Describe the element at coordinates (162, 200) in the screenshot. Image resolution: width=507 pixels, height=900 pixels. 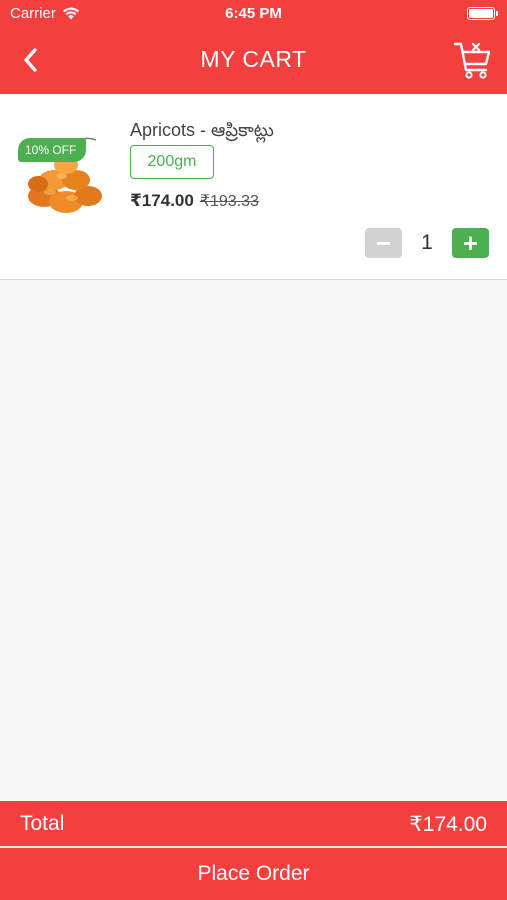
I see `selling-price: ₹174.00` at that location.